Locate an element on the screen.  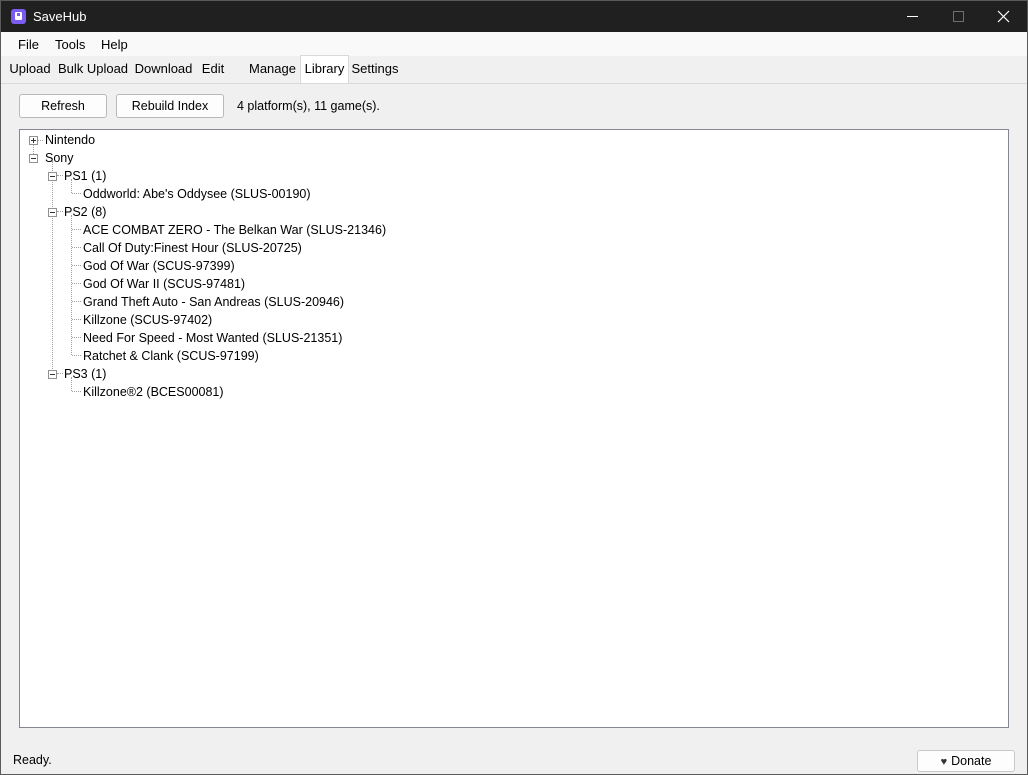
status-bar: Ready. ♥ Donate is located at coordinates (514, 759).